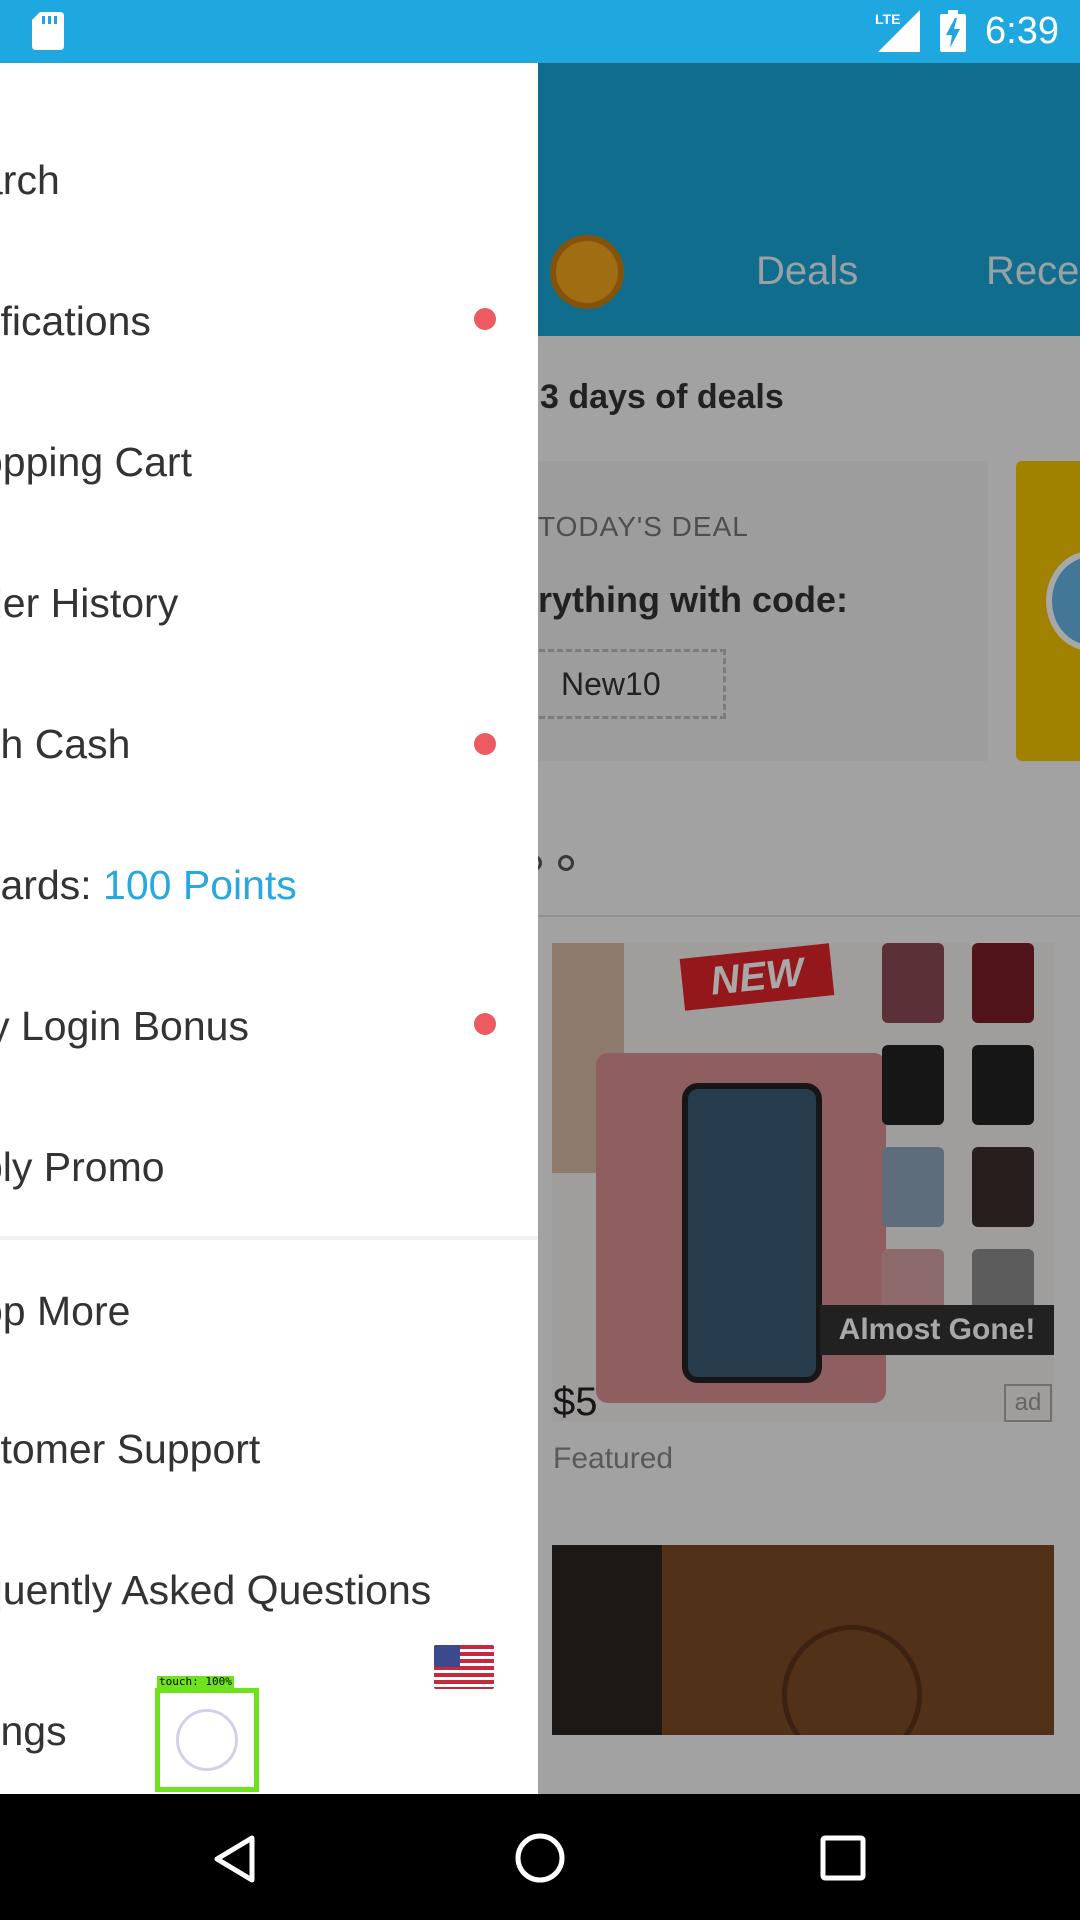 Image resolution: width=1080 pixels, height=1920 pixels. Describe the element at coordinates (82, 1167) in the screenshot. I see `menu-label: ply Promo` at that location.